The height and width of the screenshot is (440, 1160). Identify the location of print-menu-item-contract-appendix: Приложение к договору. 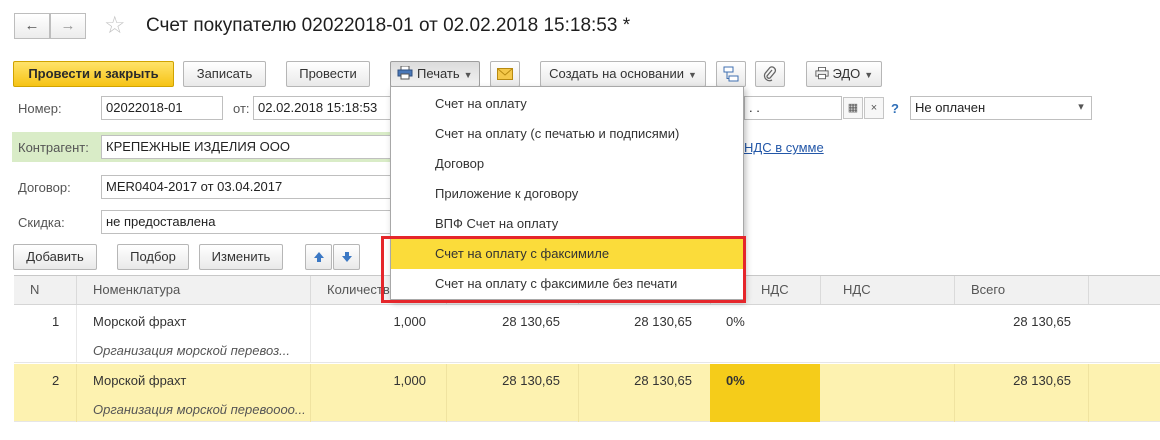
(567, 194).